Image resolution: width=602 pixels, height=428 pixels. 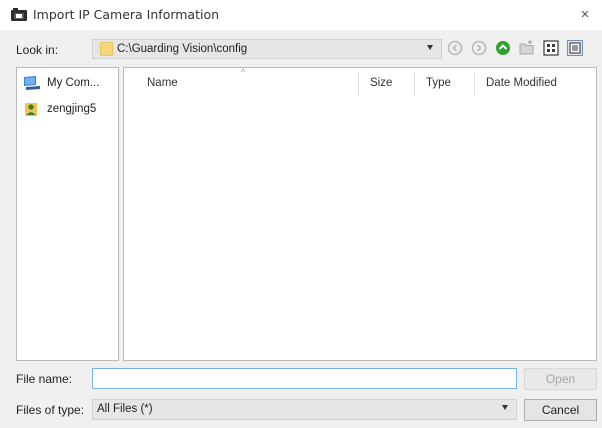 I want to click on details-view-icon, so click(x=575, y=48).